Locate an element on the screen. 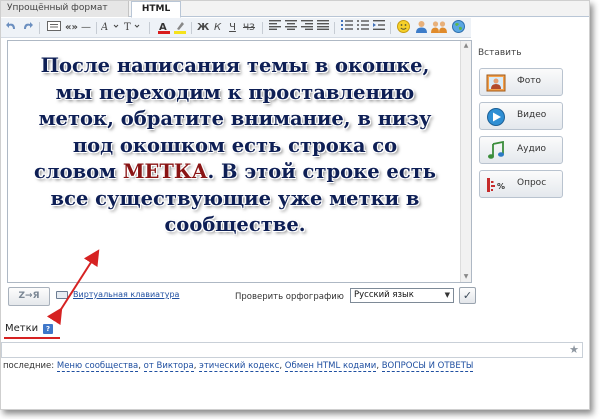  insert-audio-button: Аудио is located at coordinates (521, 150).